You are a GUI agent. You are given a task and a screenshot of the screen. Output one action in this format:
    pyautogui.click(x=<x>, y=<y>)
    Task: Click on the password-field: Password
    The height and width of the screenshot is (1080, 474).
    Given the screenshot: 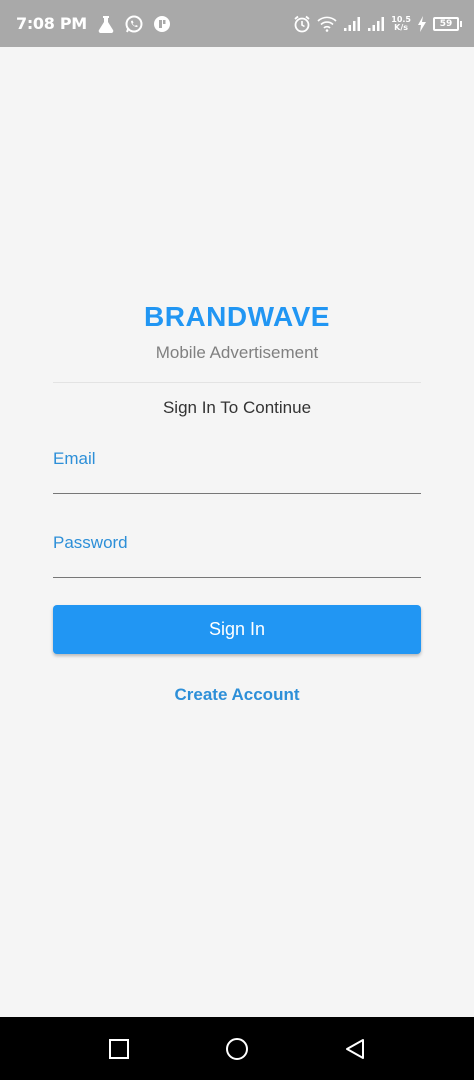 What is the action you would take?
    pyautogui.click(x=237, y=554)
    